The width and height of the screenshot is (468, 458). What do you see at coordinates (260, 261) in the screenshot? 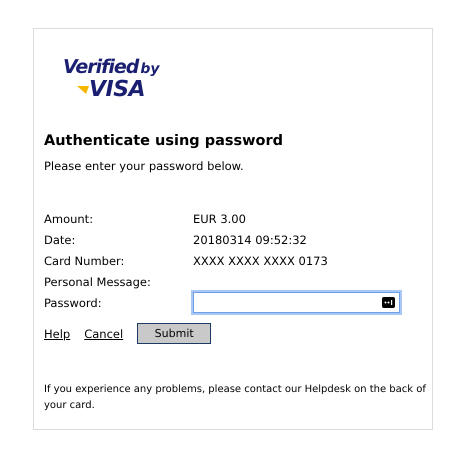
I see `detail-value: XXXX XXXX XXXX 0173` at bounding box center [260, 261].